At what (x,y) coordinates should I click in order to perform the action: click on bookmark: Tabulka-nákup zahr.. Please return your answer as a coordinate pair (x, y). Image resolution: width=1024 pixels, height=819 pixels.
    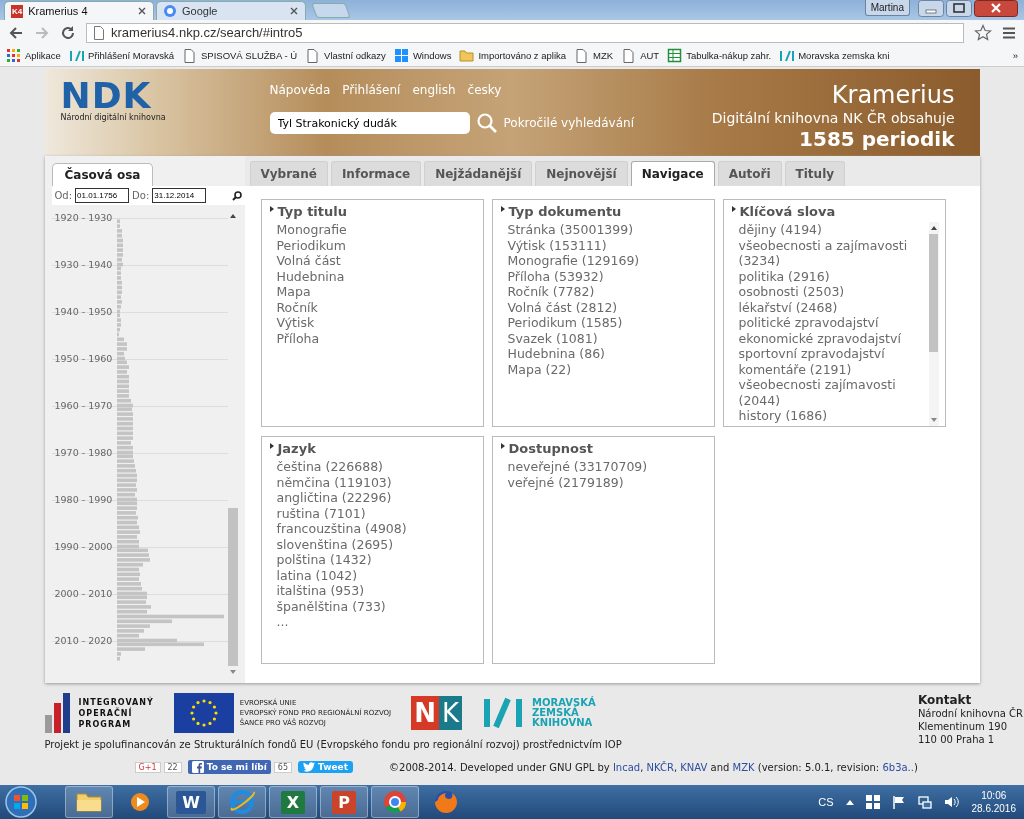
    Looking at the image, I should click on (719, 55).